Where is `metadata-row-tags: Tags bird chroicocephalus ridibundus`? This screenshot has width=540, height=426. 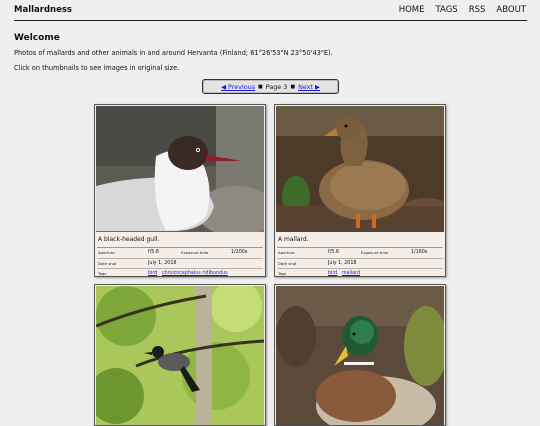
metadata-row-tags: Tags bird chroicocephalus ridibundus is located at coordinates (180, 273).